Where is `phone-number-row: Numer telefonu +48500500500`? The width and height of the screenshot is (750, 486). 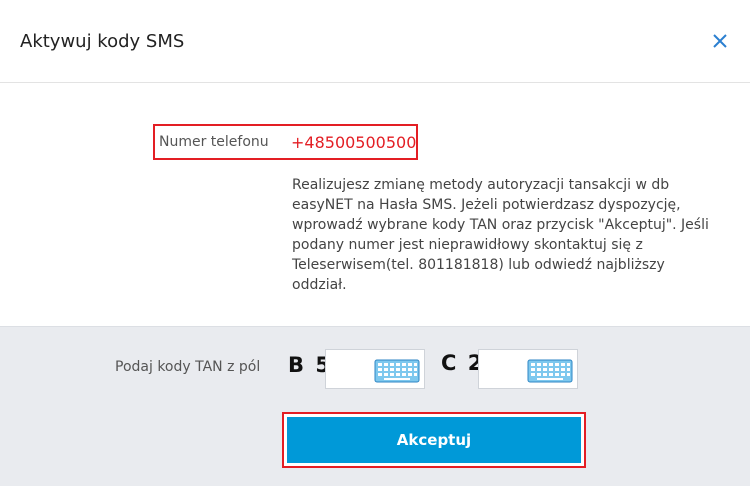
phone-number-row: Numer telefonu +48500500500 is located at coordinates (285, 142).